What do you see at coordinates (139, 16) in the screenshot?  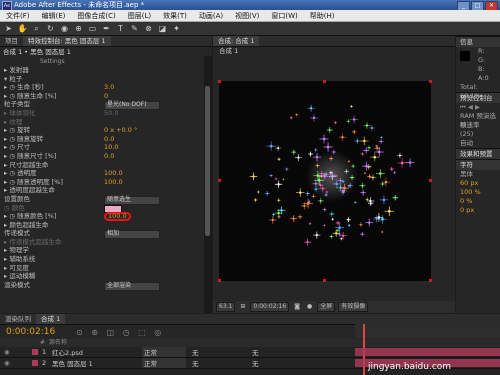 I see `menu-layer: 图层(L)` at bounding box center [139, 16].